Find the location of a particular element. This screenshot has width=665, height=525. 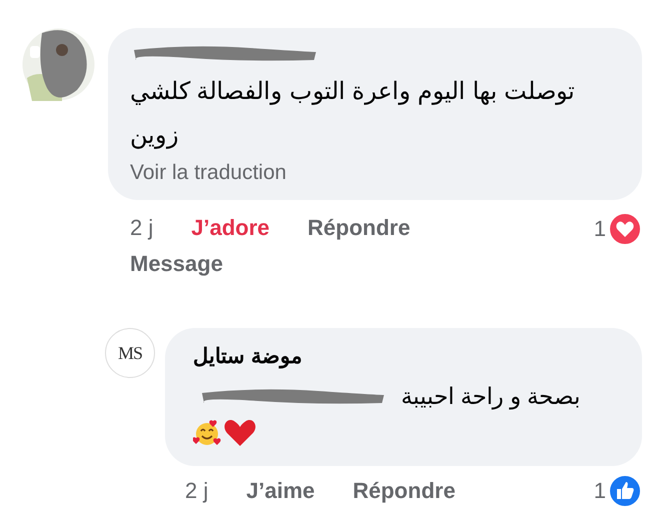

heart-emoji-icon is located at coordinates (240, 433).